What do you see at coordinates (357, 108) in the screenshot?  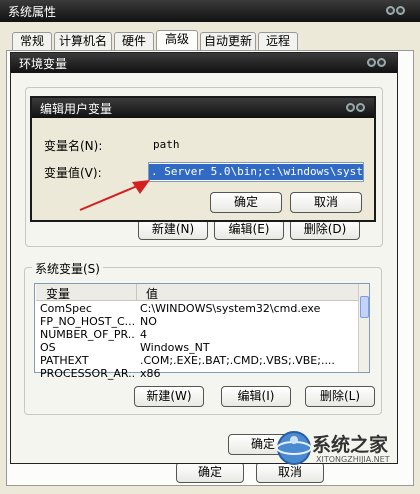 I see `edit-window-controls-icon` at bounding box center [357, 108].